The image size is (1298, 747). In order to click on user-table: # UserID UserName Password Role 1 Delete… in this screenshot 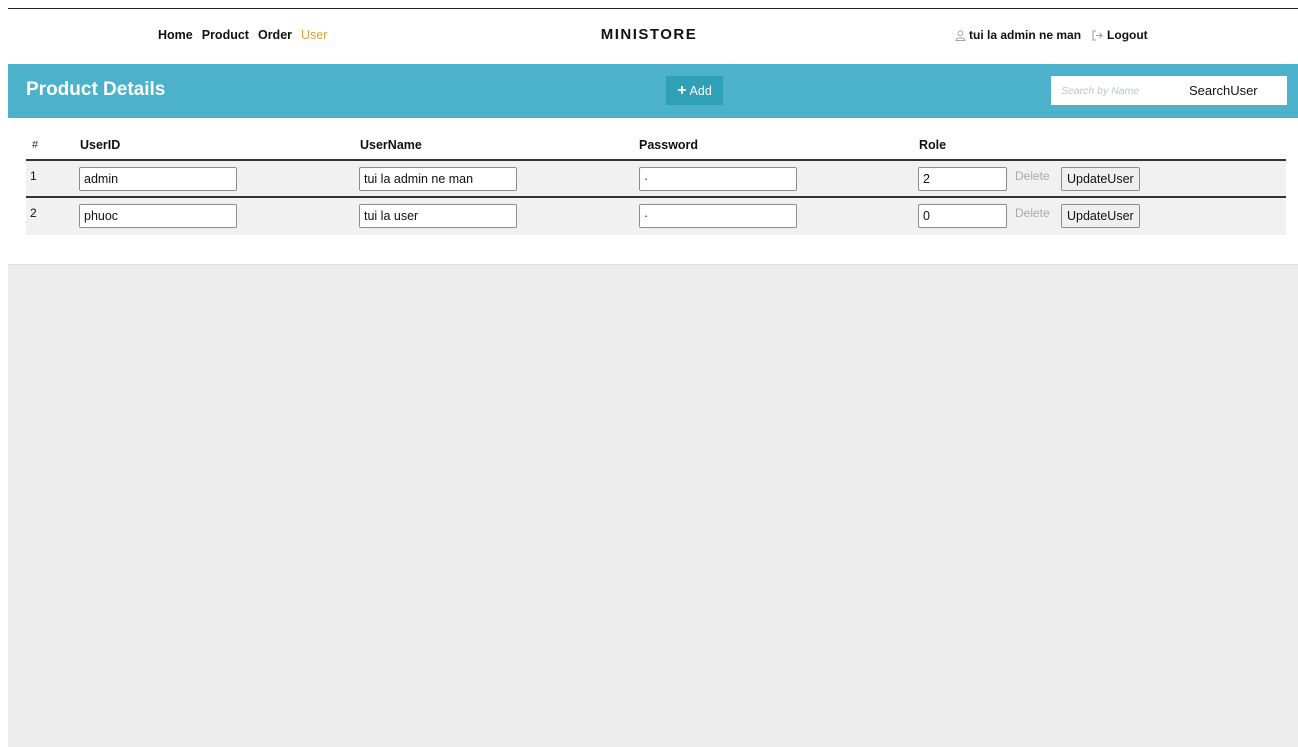, I will do `click(656, 184)`.